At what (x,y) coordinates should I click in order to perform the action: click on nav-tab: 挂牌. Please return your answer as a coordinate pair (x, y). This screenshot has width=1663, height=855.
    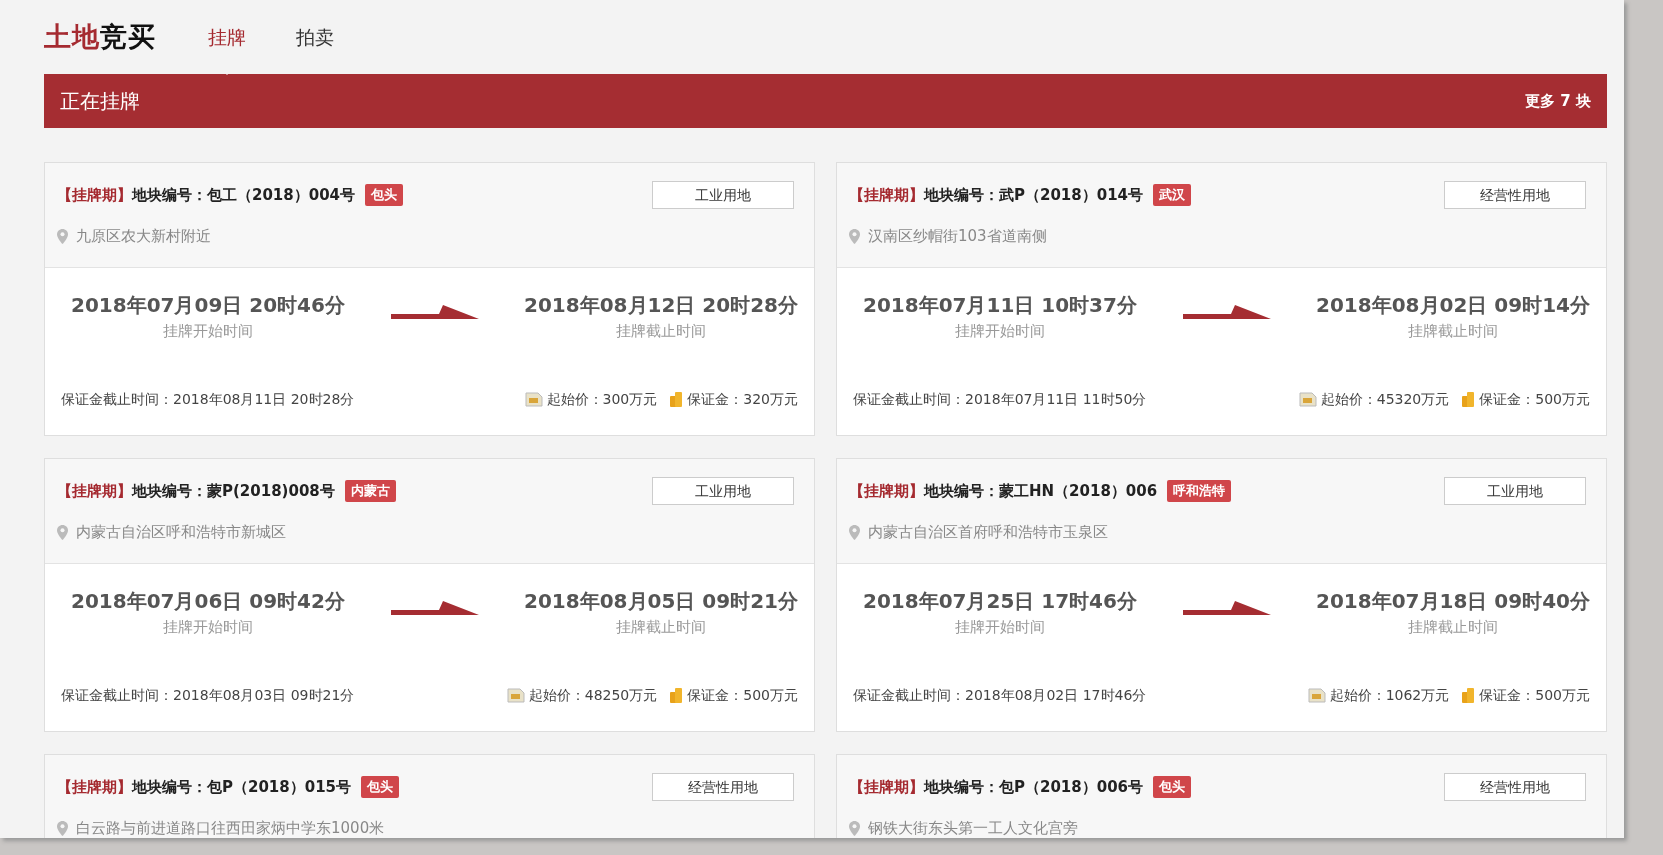
    Looking at the image, I should click on (227, 37).